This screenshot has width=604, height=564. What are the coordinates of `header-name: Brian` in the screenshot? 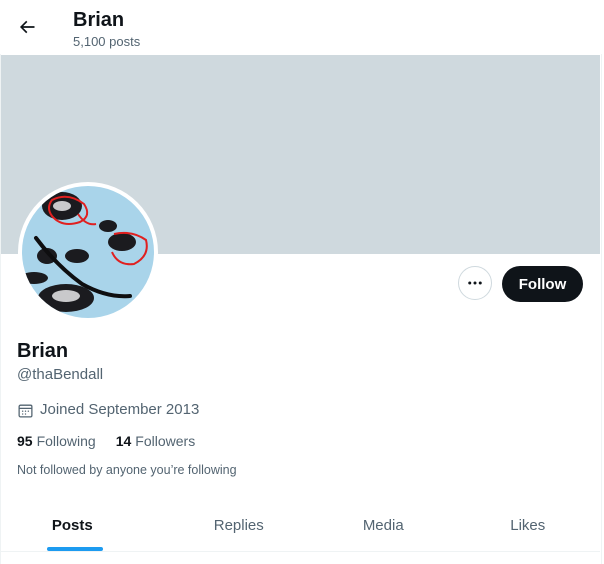 It's located at (99, 20).